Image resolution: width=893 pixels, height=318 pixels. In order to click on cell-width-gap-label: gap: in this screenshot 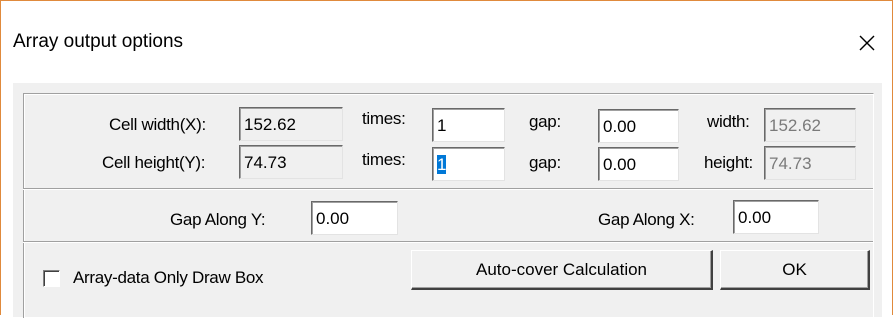, I will do `click(545, 121)`.